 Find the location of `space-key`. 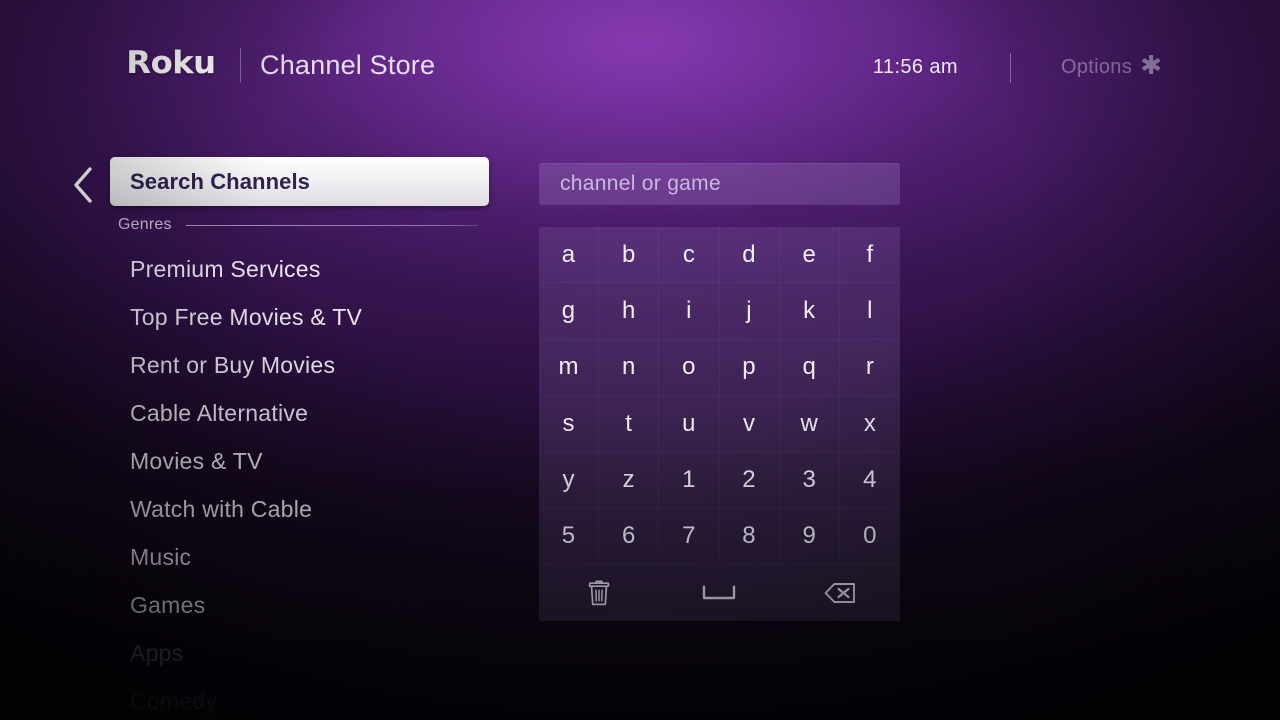

space-key is located at coordinates (719, 593).